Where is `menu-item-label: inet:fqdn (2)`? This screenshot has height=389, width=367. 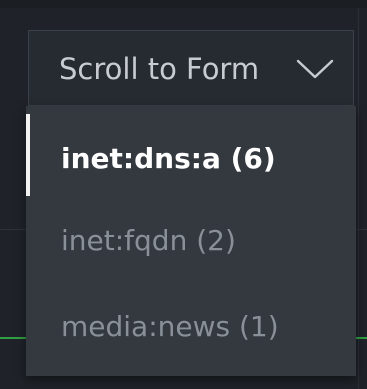 menu-item-label: inet:fqdn (2) is located at coordinates (148, 240).